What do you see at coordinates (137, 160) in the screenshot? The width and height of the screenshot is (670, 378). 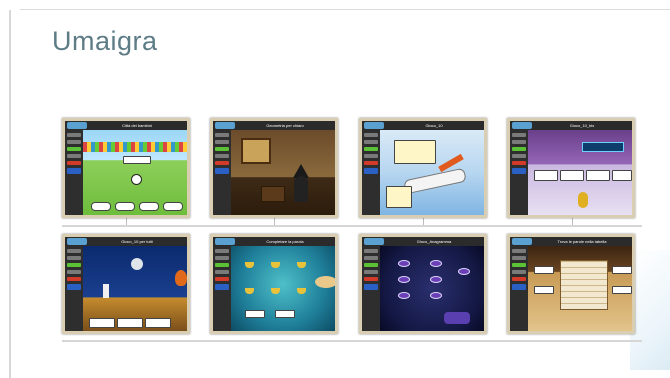 I see `question-box` at bounding box center [137, 160].